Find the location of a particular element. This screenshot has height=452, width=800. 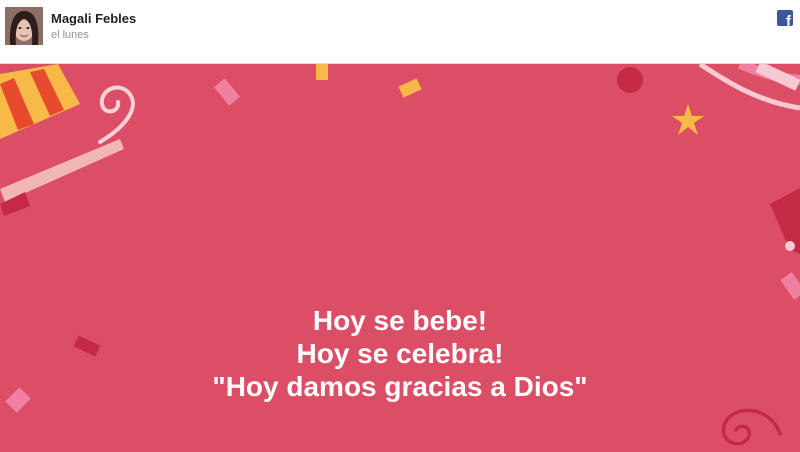

facebook-icon: f is located at coordinates (785, 18).